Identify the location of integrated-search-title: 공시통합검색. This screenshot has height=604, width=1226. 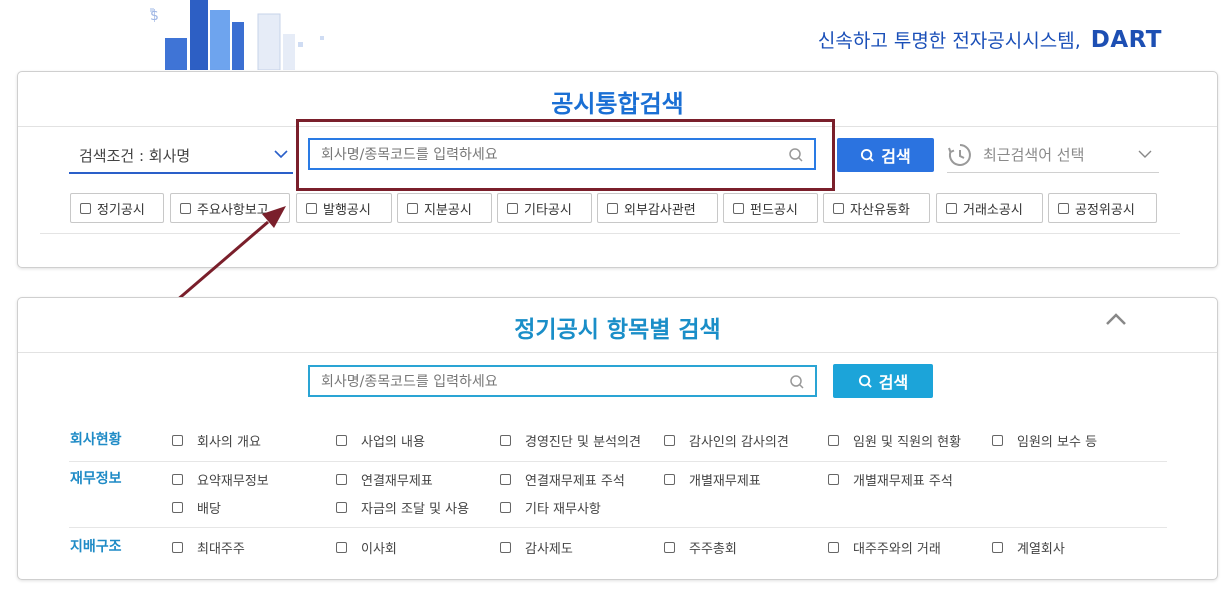
(617, 104).